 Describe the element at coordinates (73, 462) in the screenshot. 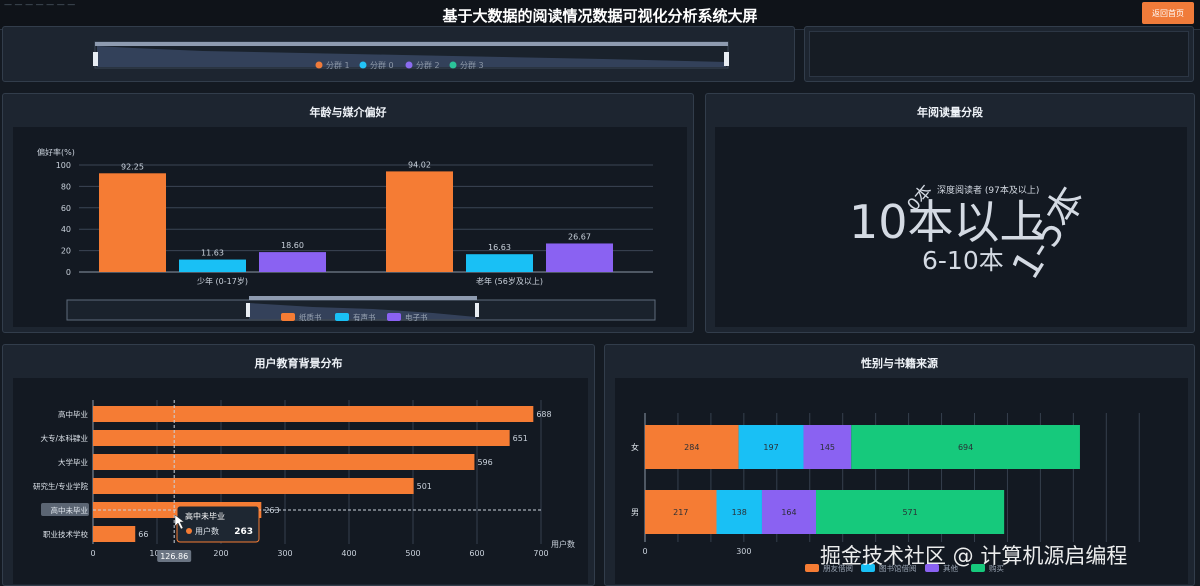

I see `y-category-label: 大学毕业` at that location.